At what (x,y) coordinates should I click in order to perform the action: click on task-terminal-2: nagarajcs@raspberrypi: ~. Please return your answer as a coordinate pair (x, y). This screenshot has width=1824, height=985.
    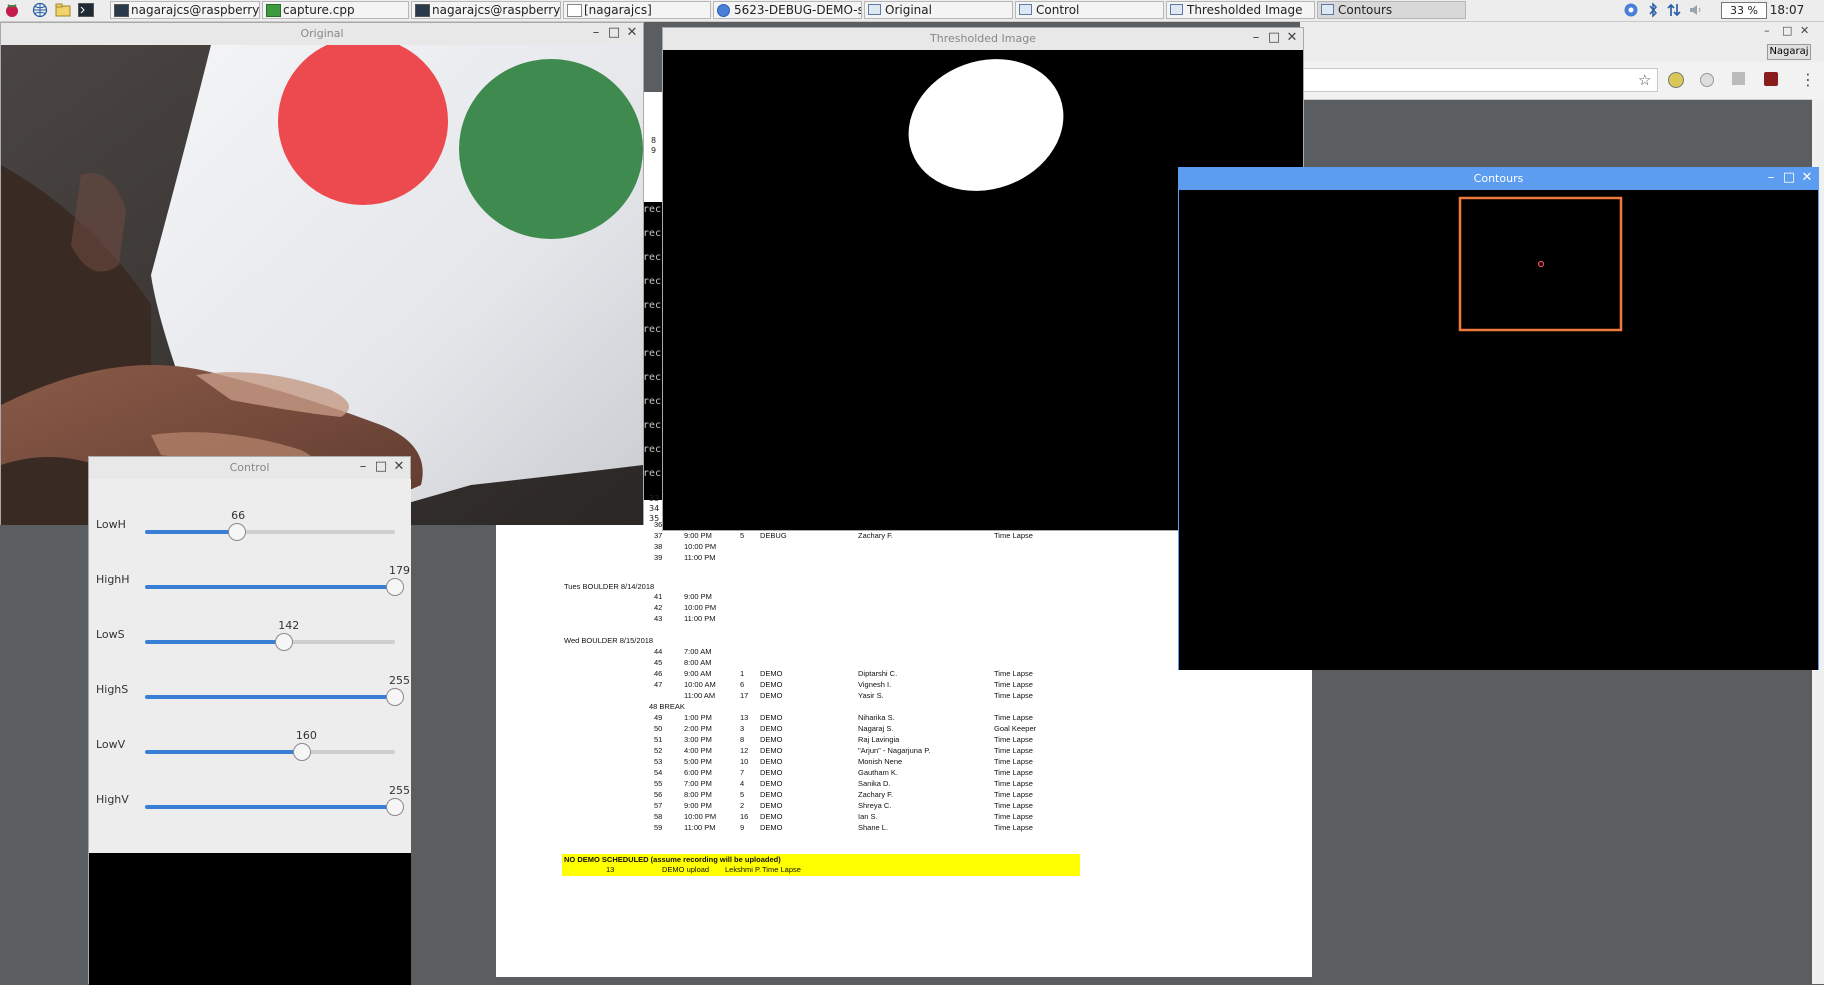
    Looking at the image, I should click on (486, 10).